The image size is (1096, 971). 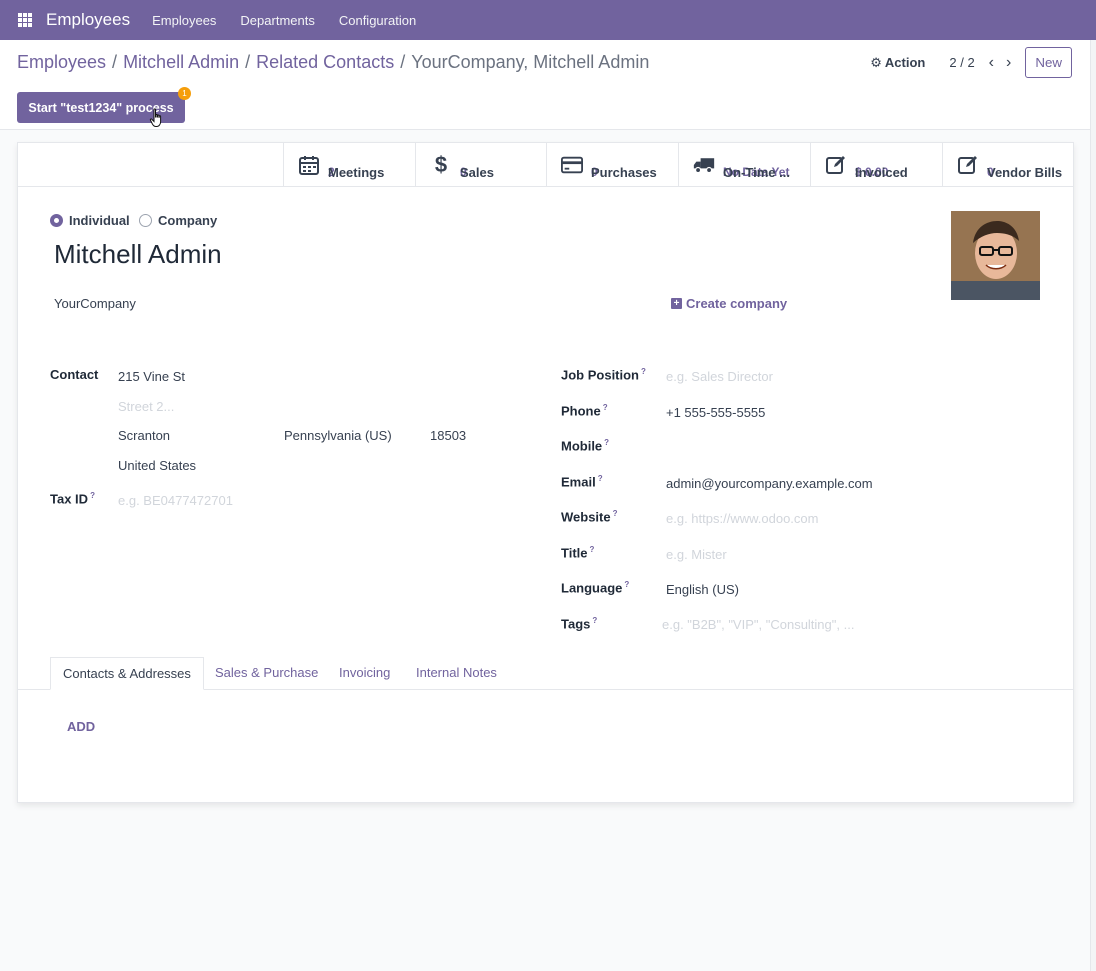 I want to click on partner-name-field: Mitchell Admin, so click(x=138, y=254).